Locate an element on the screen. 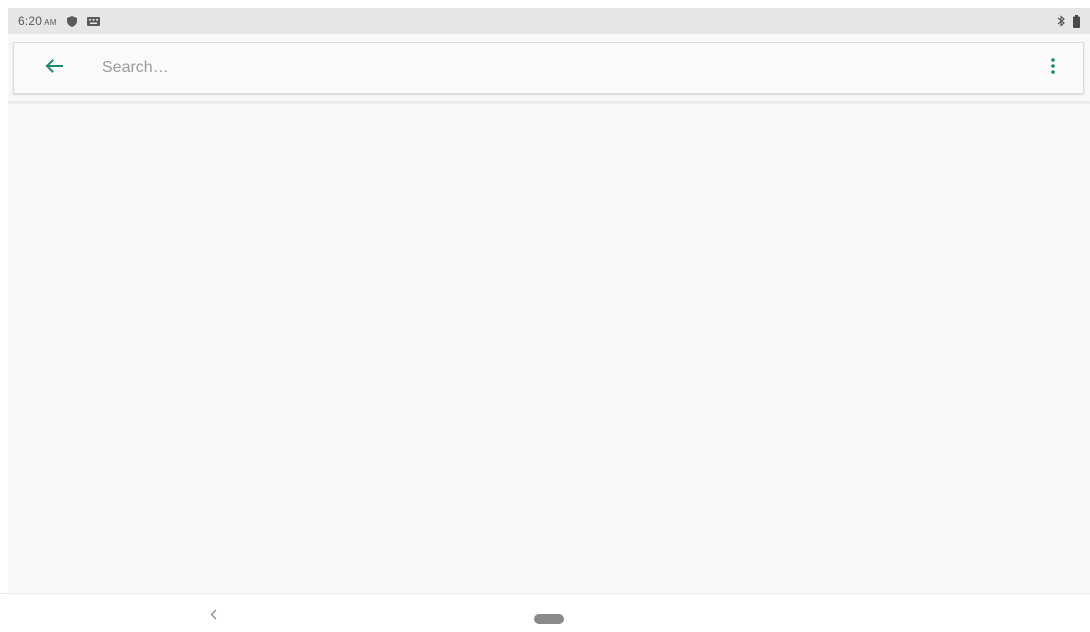  shield-icon is located at coordinates (71, 21).